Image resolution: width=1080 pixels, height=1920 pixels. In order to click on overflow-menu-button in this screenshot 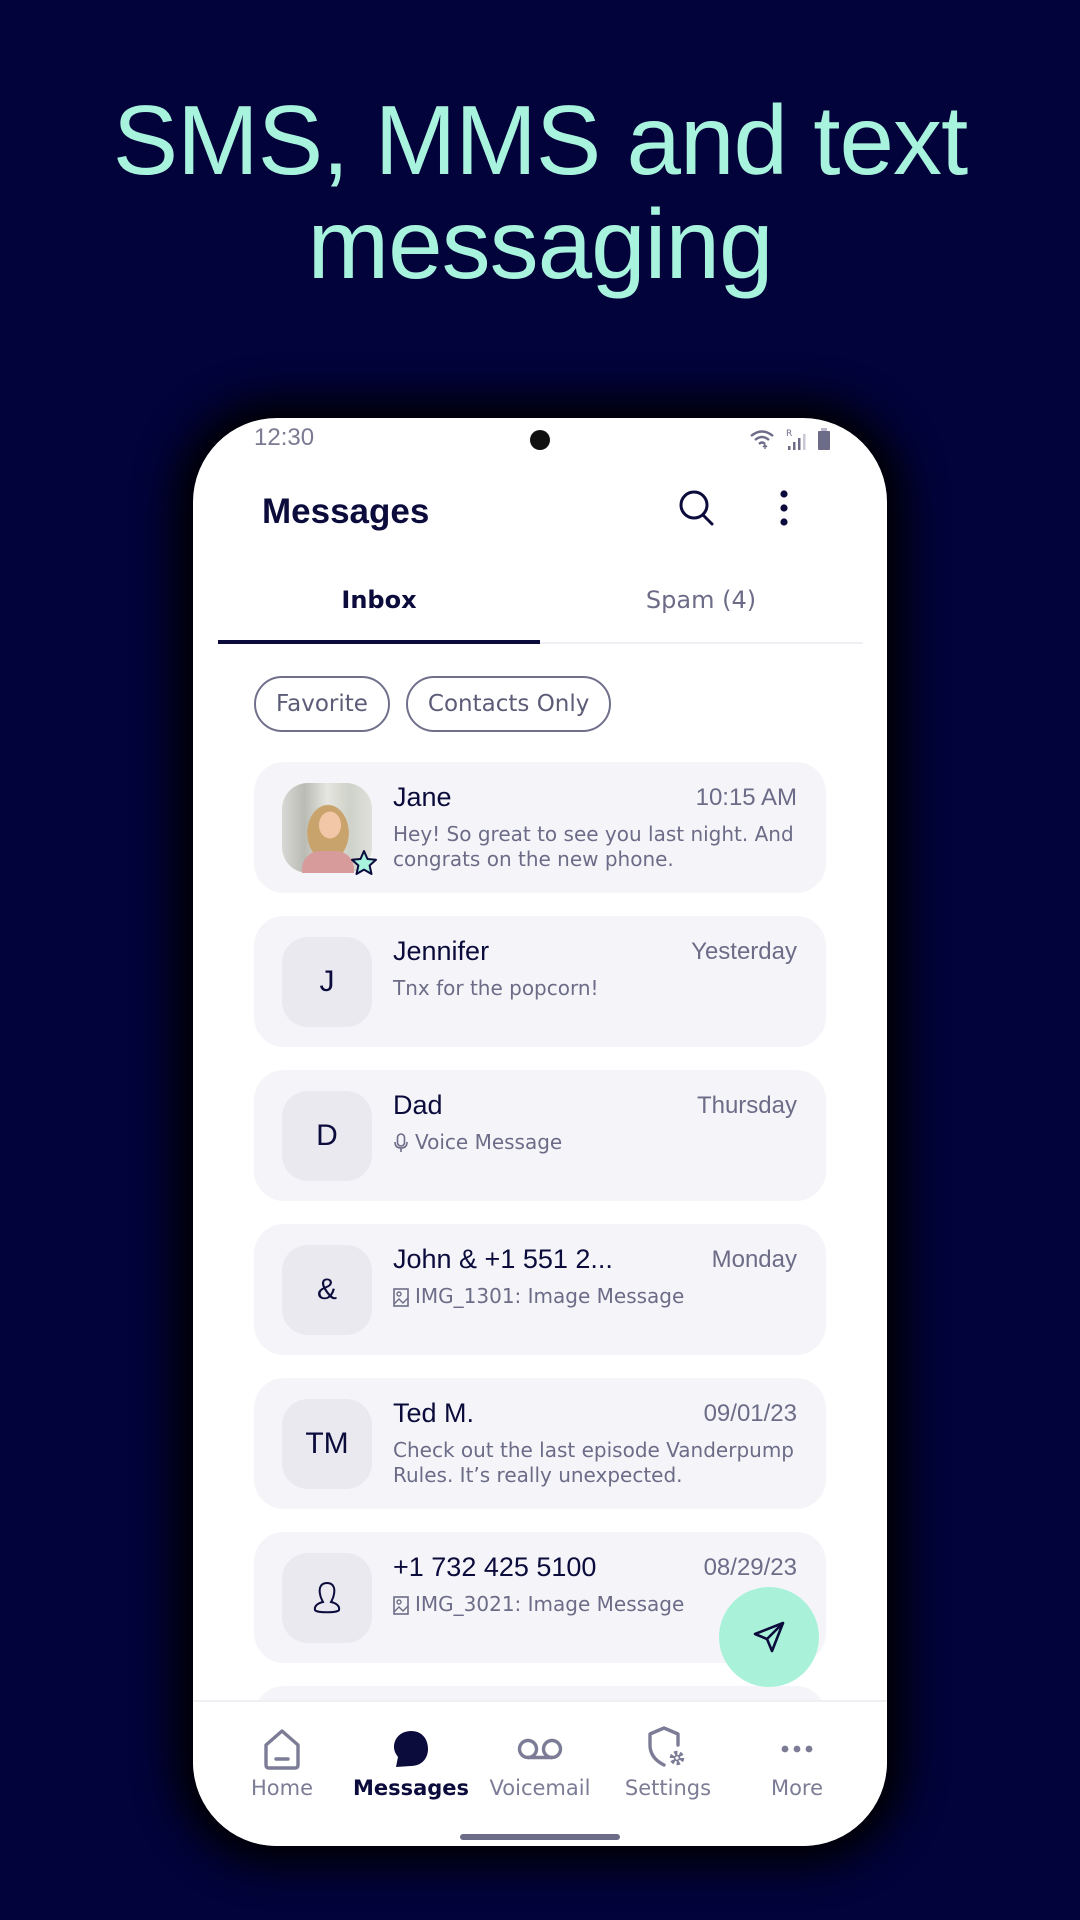, I will do `click(784, 508)`.